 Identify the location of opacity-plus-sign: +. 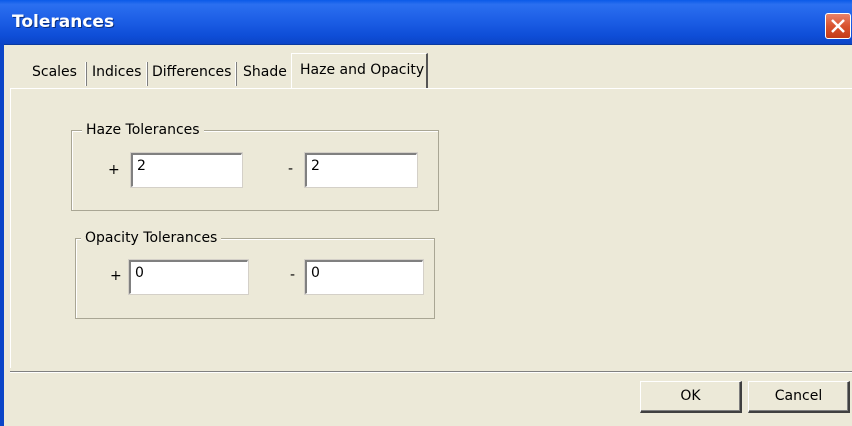
(116, 276).